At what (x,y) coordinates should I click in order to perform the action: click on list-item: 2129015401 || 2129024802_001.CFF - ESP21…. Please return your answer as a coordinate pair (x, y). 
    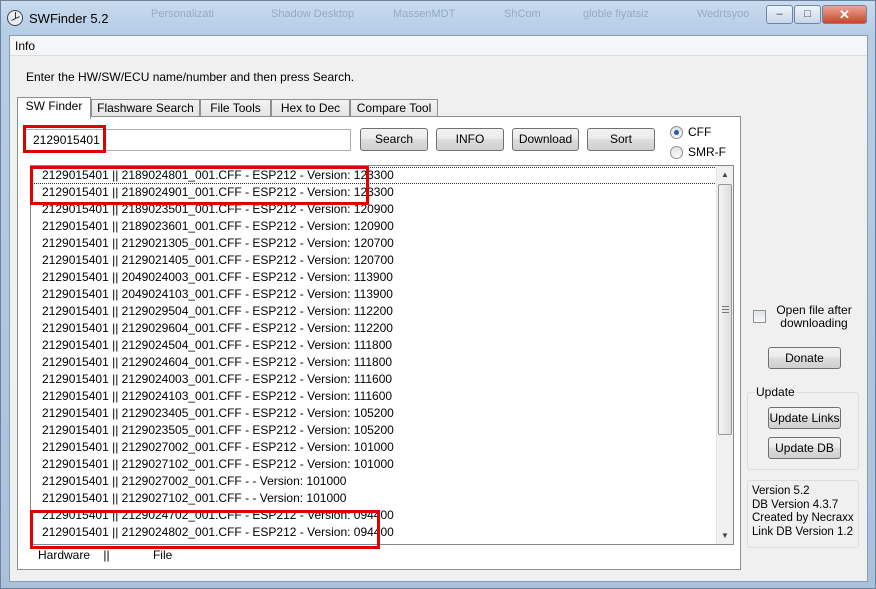
    Looking at the image, I should click on (374, 532).